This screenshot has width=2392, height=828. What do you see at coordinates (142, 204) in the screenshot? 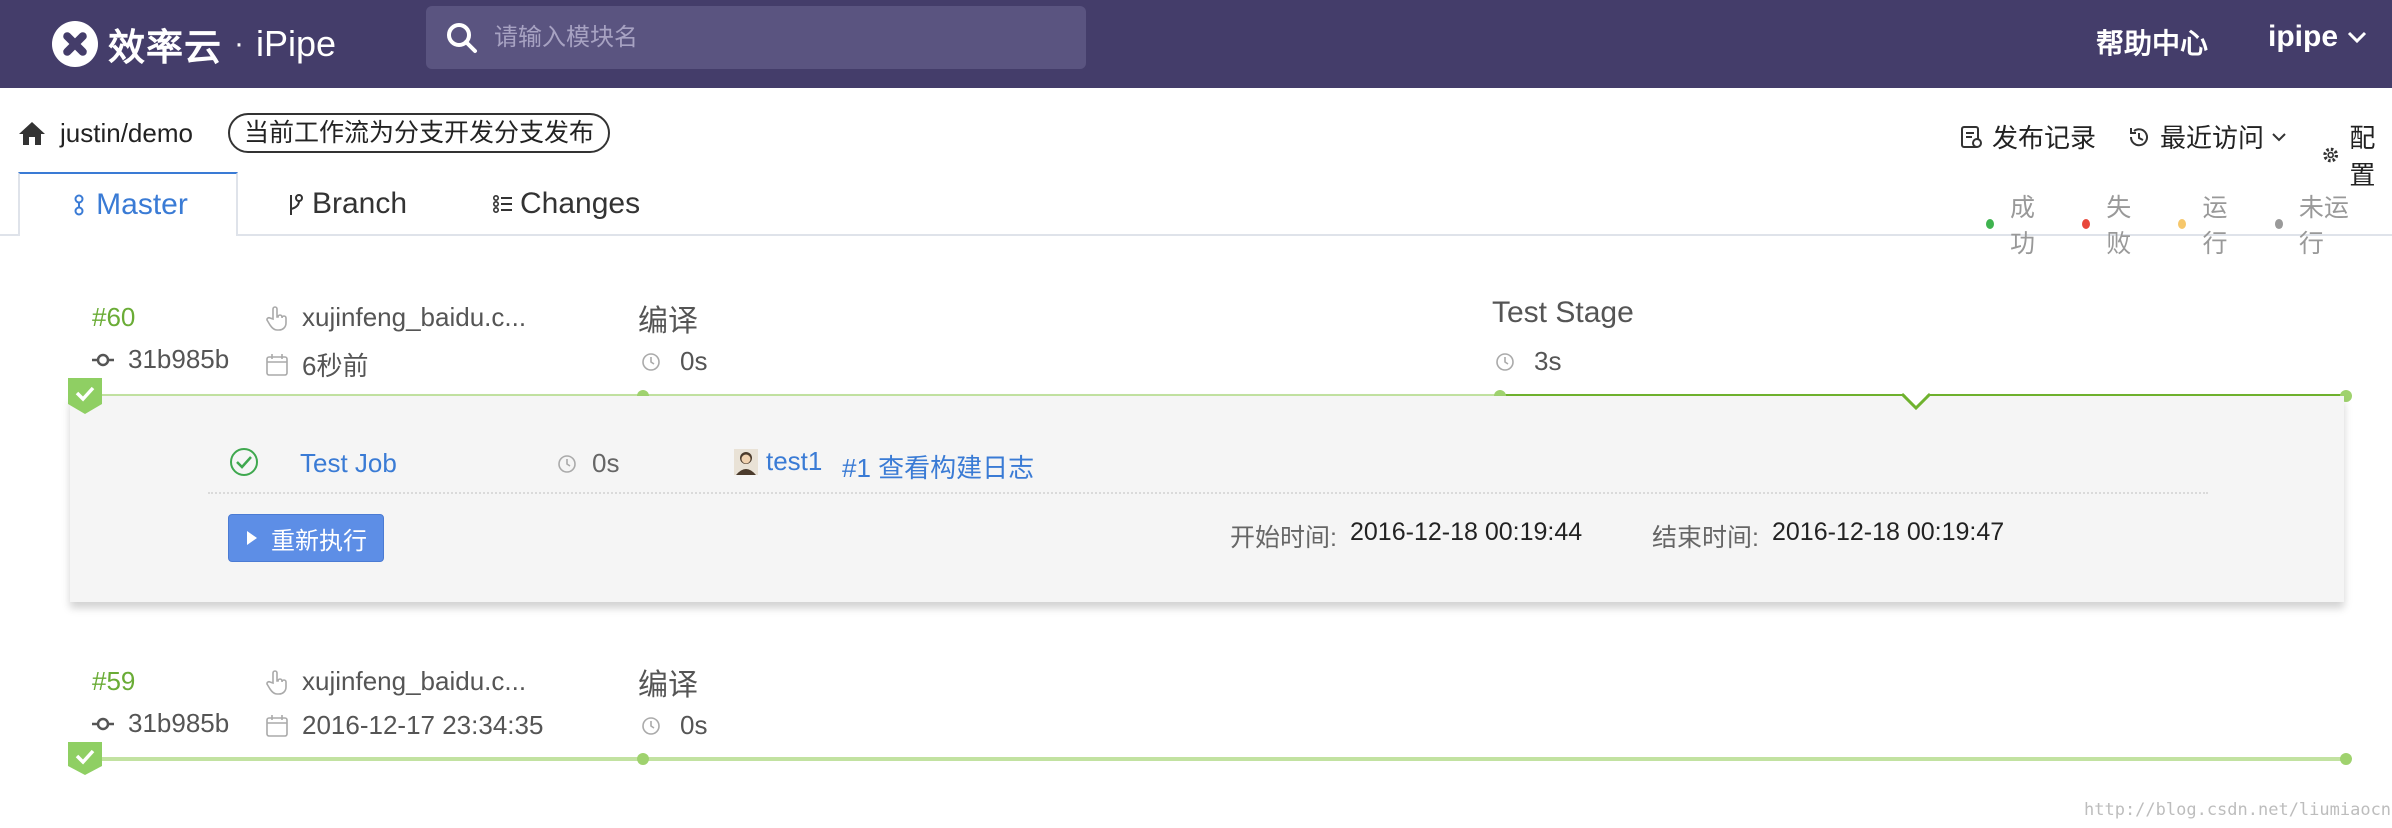
I see `tab-master-label: Master` at bounding box center [142, 204].